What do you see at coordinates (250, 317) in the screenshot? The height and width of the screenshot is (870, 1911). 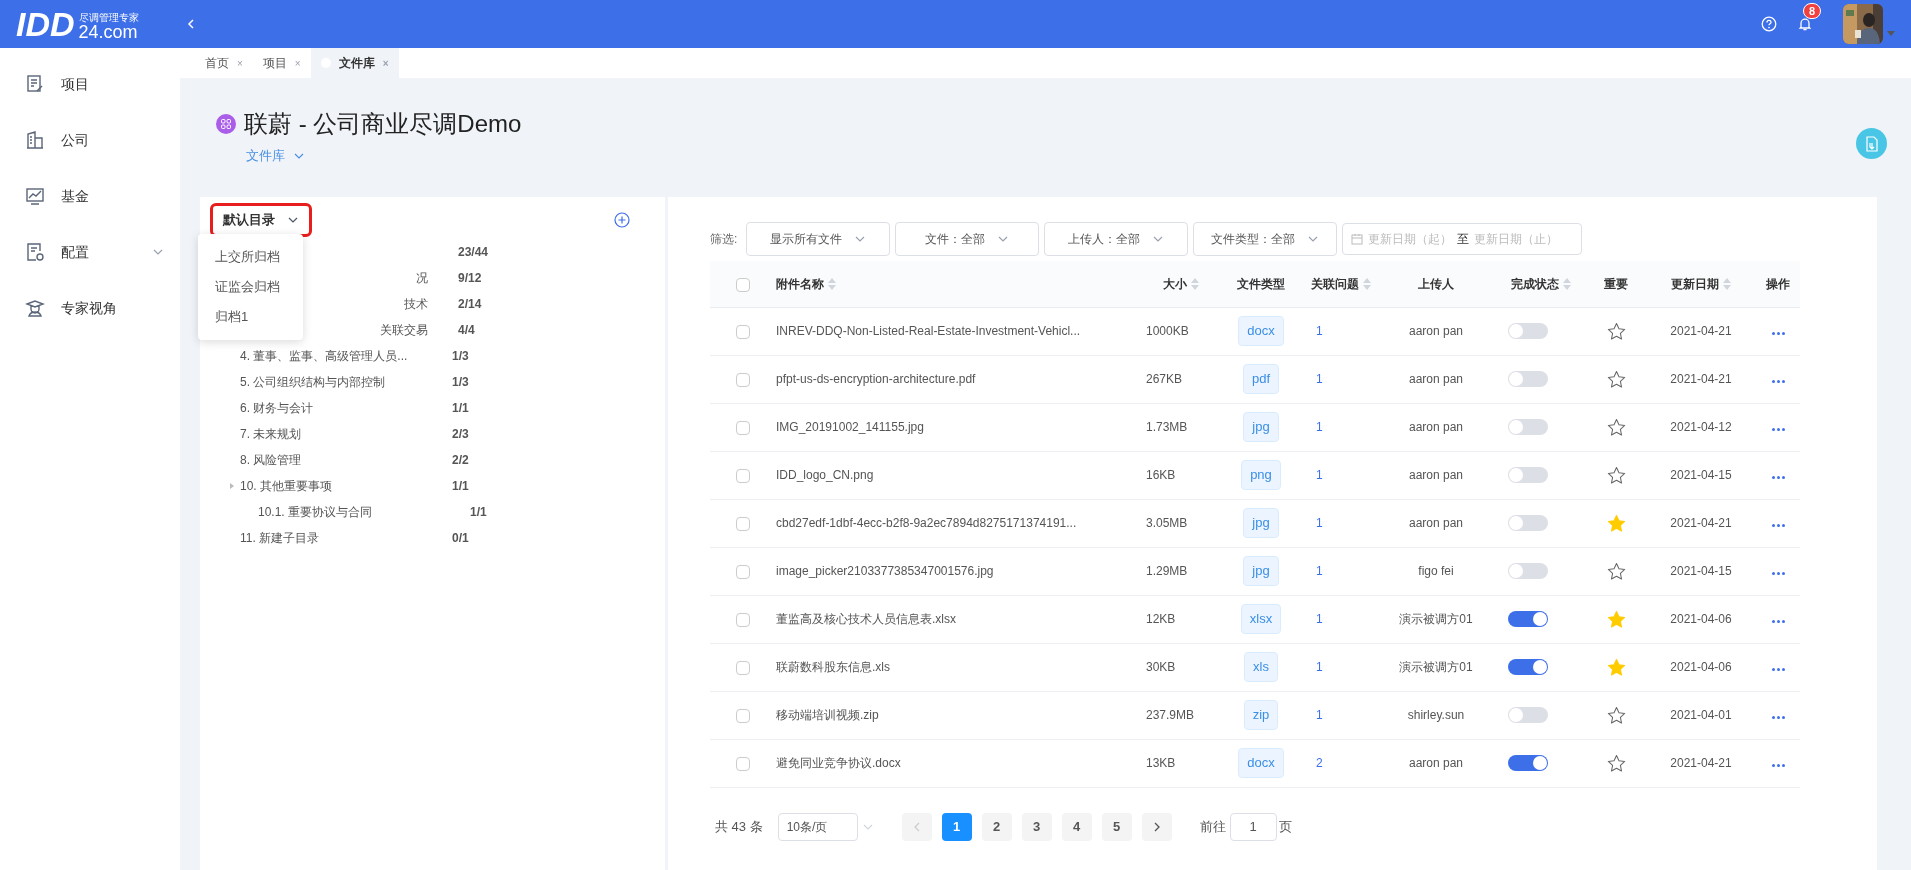 I see `menu-item: 归档1` at bounding box center [250, 317].